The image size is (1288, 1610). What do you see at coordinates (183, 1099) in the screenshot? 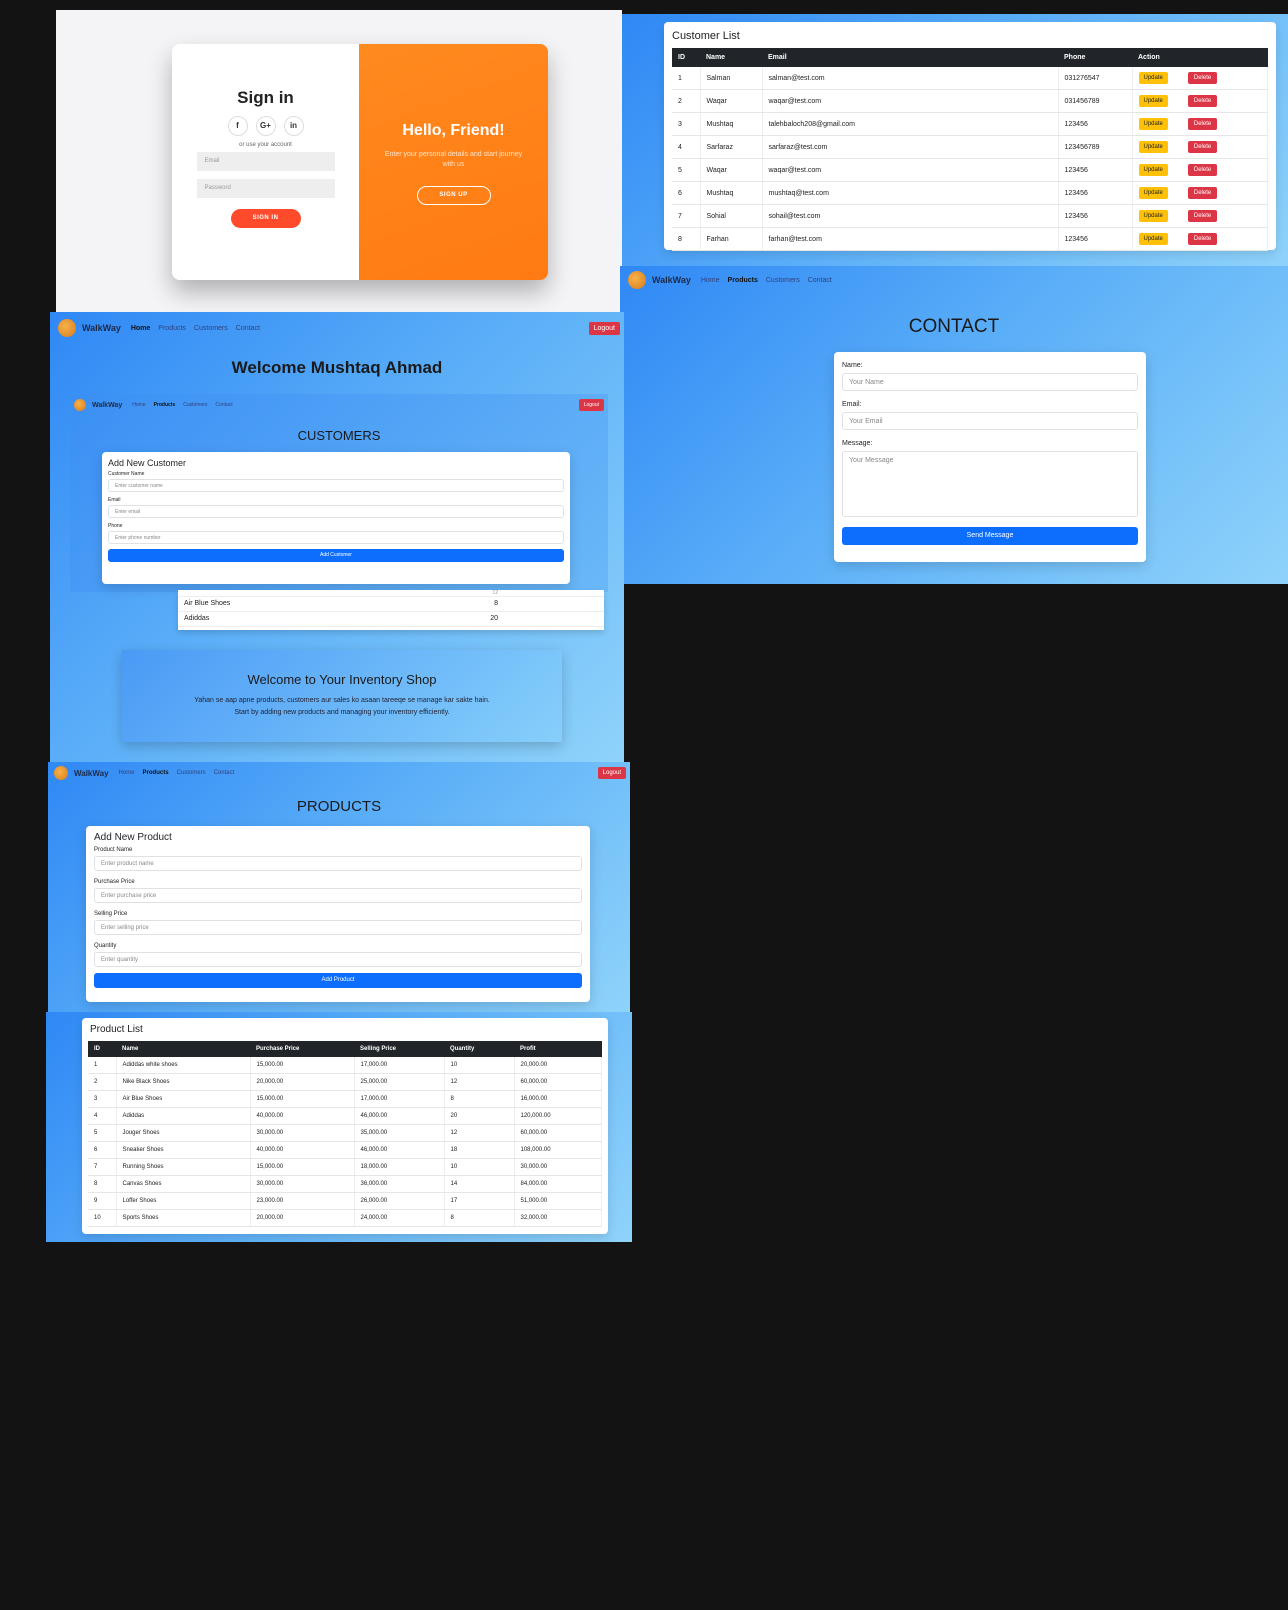
I see `cell-name: Air Blue Shoes` at bounding box center [183, 1099].